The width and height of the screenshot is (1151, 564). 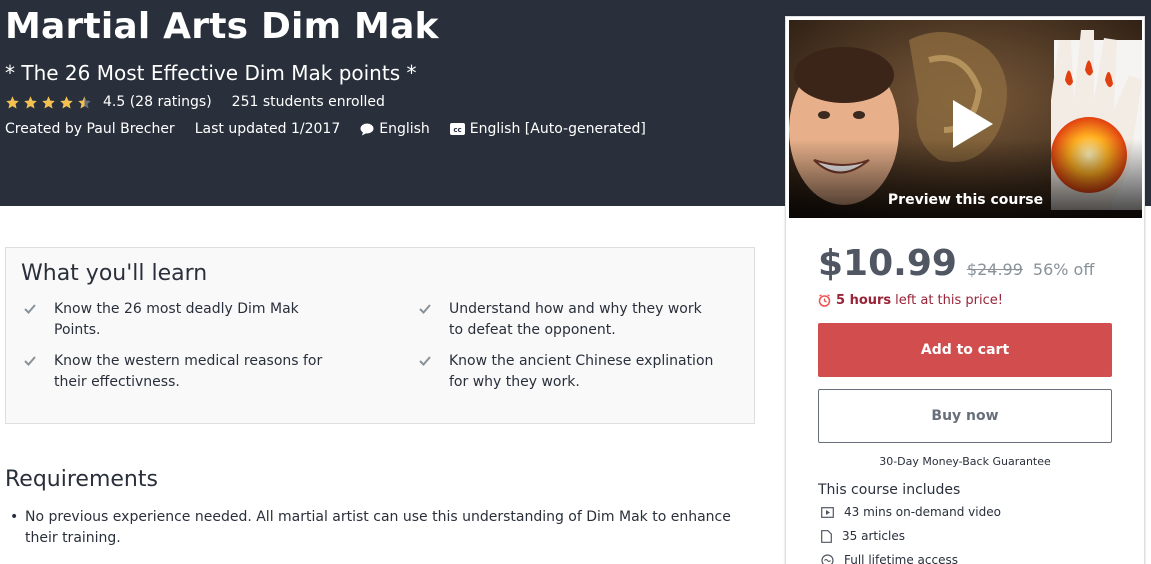 What do you see at coordinates (827, 512) in the screenshot?
I see `video-icon` at bounding box center [827, 512].